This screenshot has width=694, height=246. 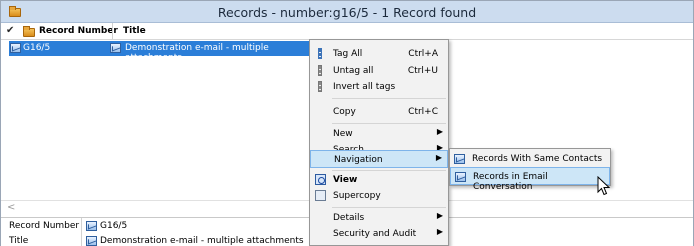 I want to click on invert-tags-icon, so click(x=320, y=86).